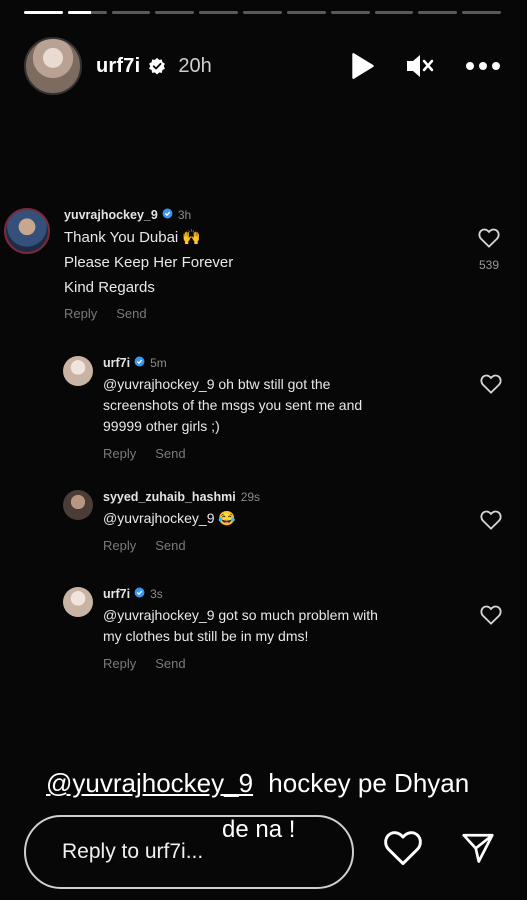 The width and height of the screenshot is (527, 900). What do you see at coordinates (169, 518) in the screenshot?
I see `comment-text: @yuvrajhockey_9 😂` at bounding box center [169, 518].